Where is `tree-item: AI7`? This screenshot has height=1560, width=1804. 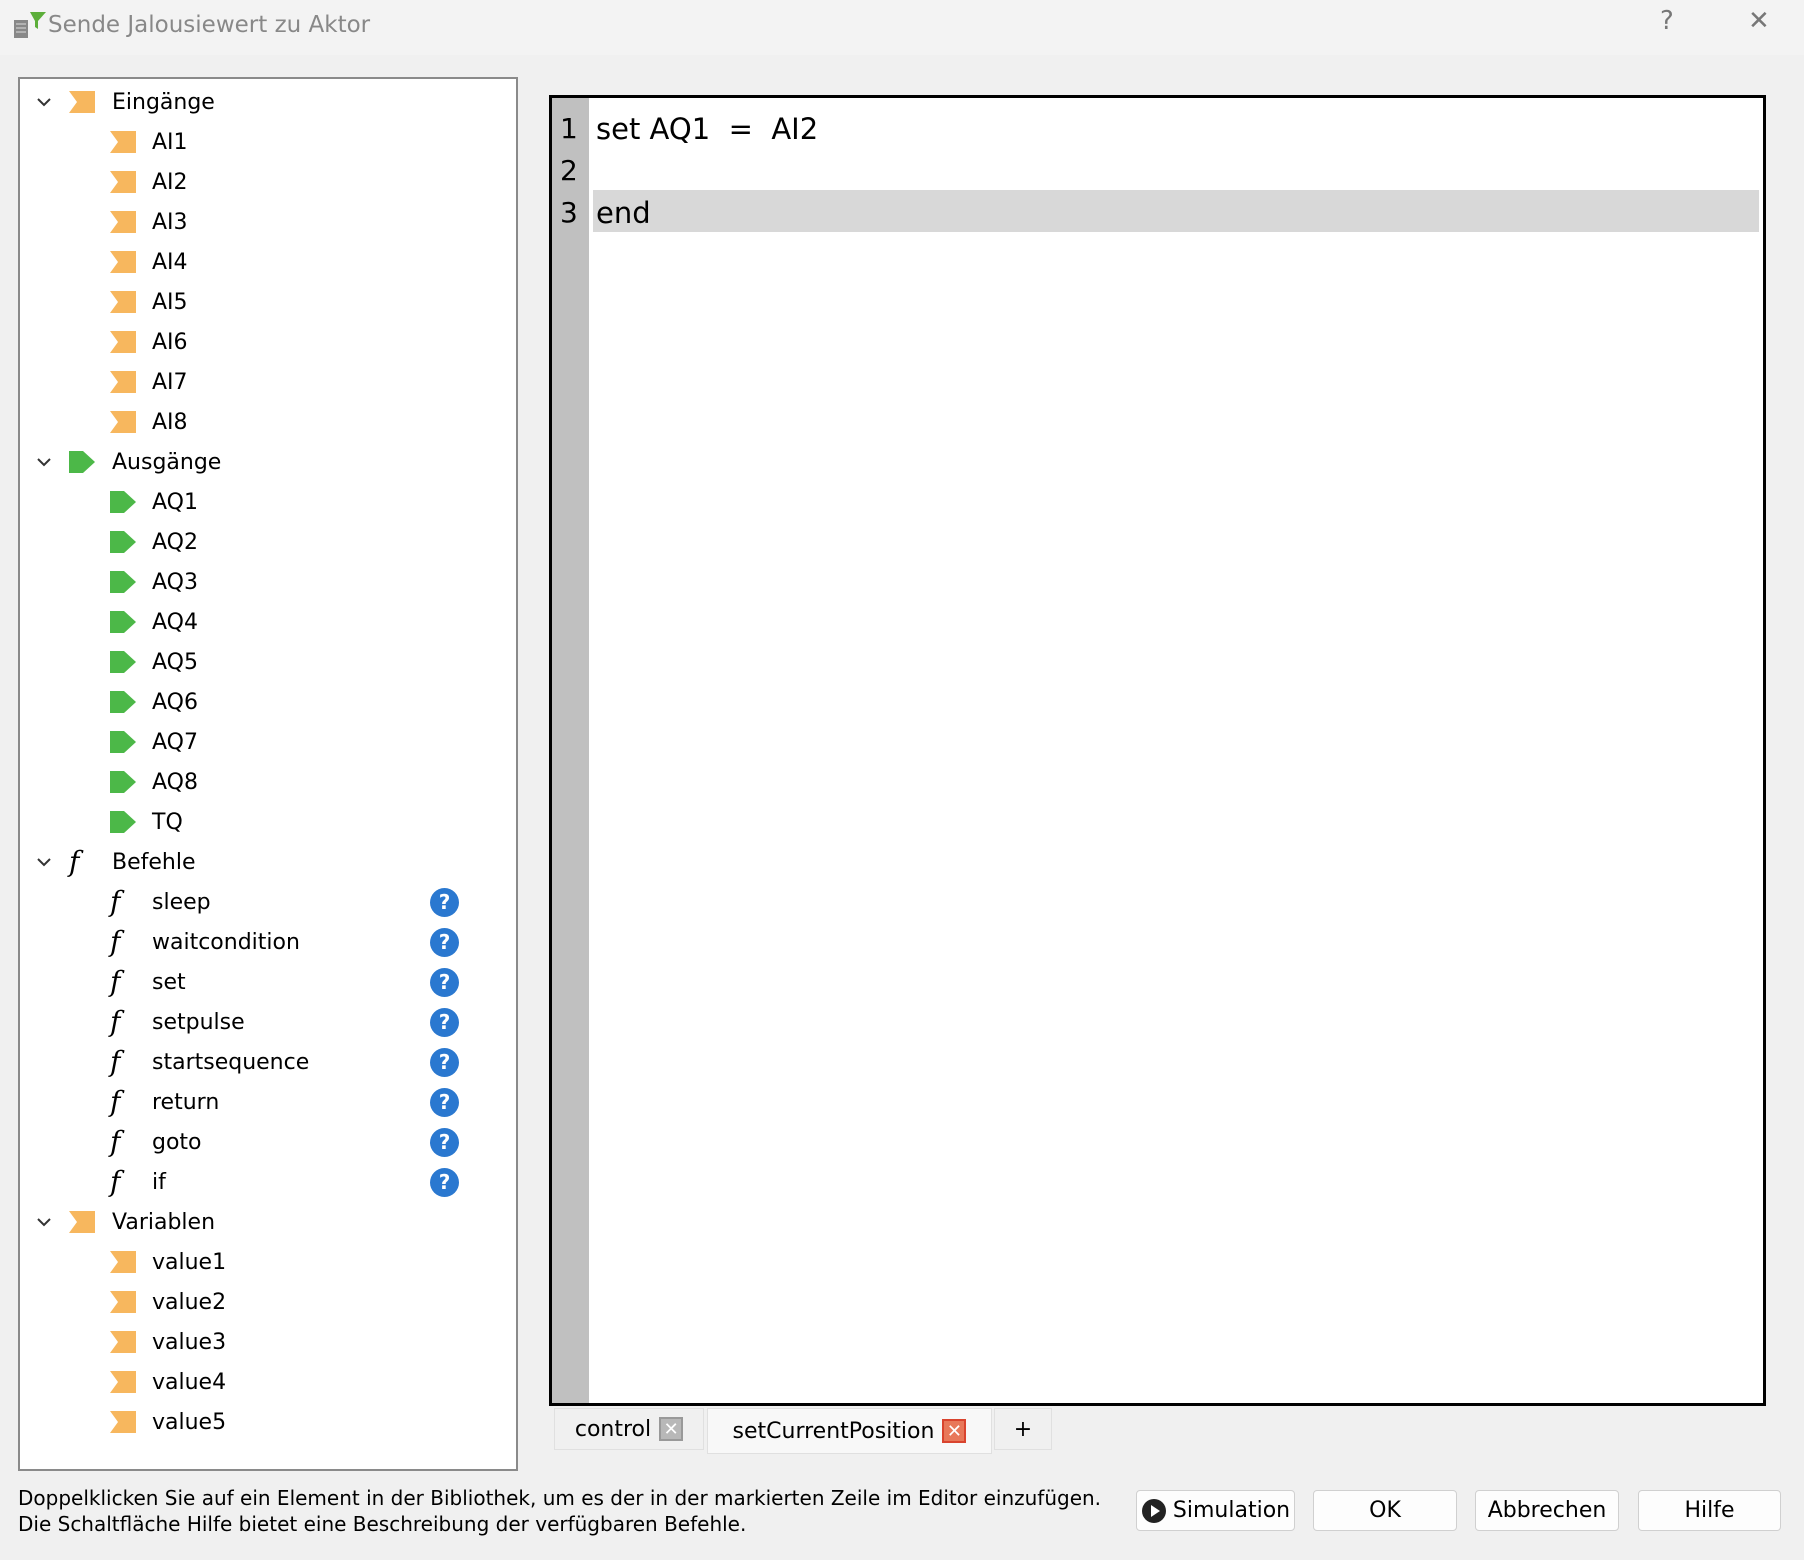 tree-item: AI7 is located at coordinates (268, 382).